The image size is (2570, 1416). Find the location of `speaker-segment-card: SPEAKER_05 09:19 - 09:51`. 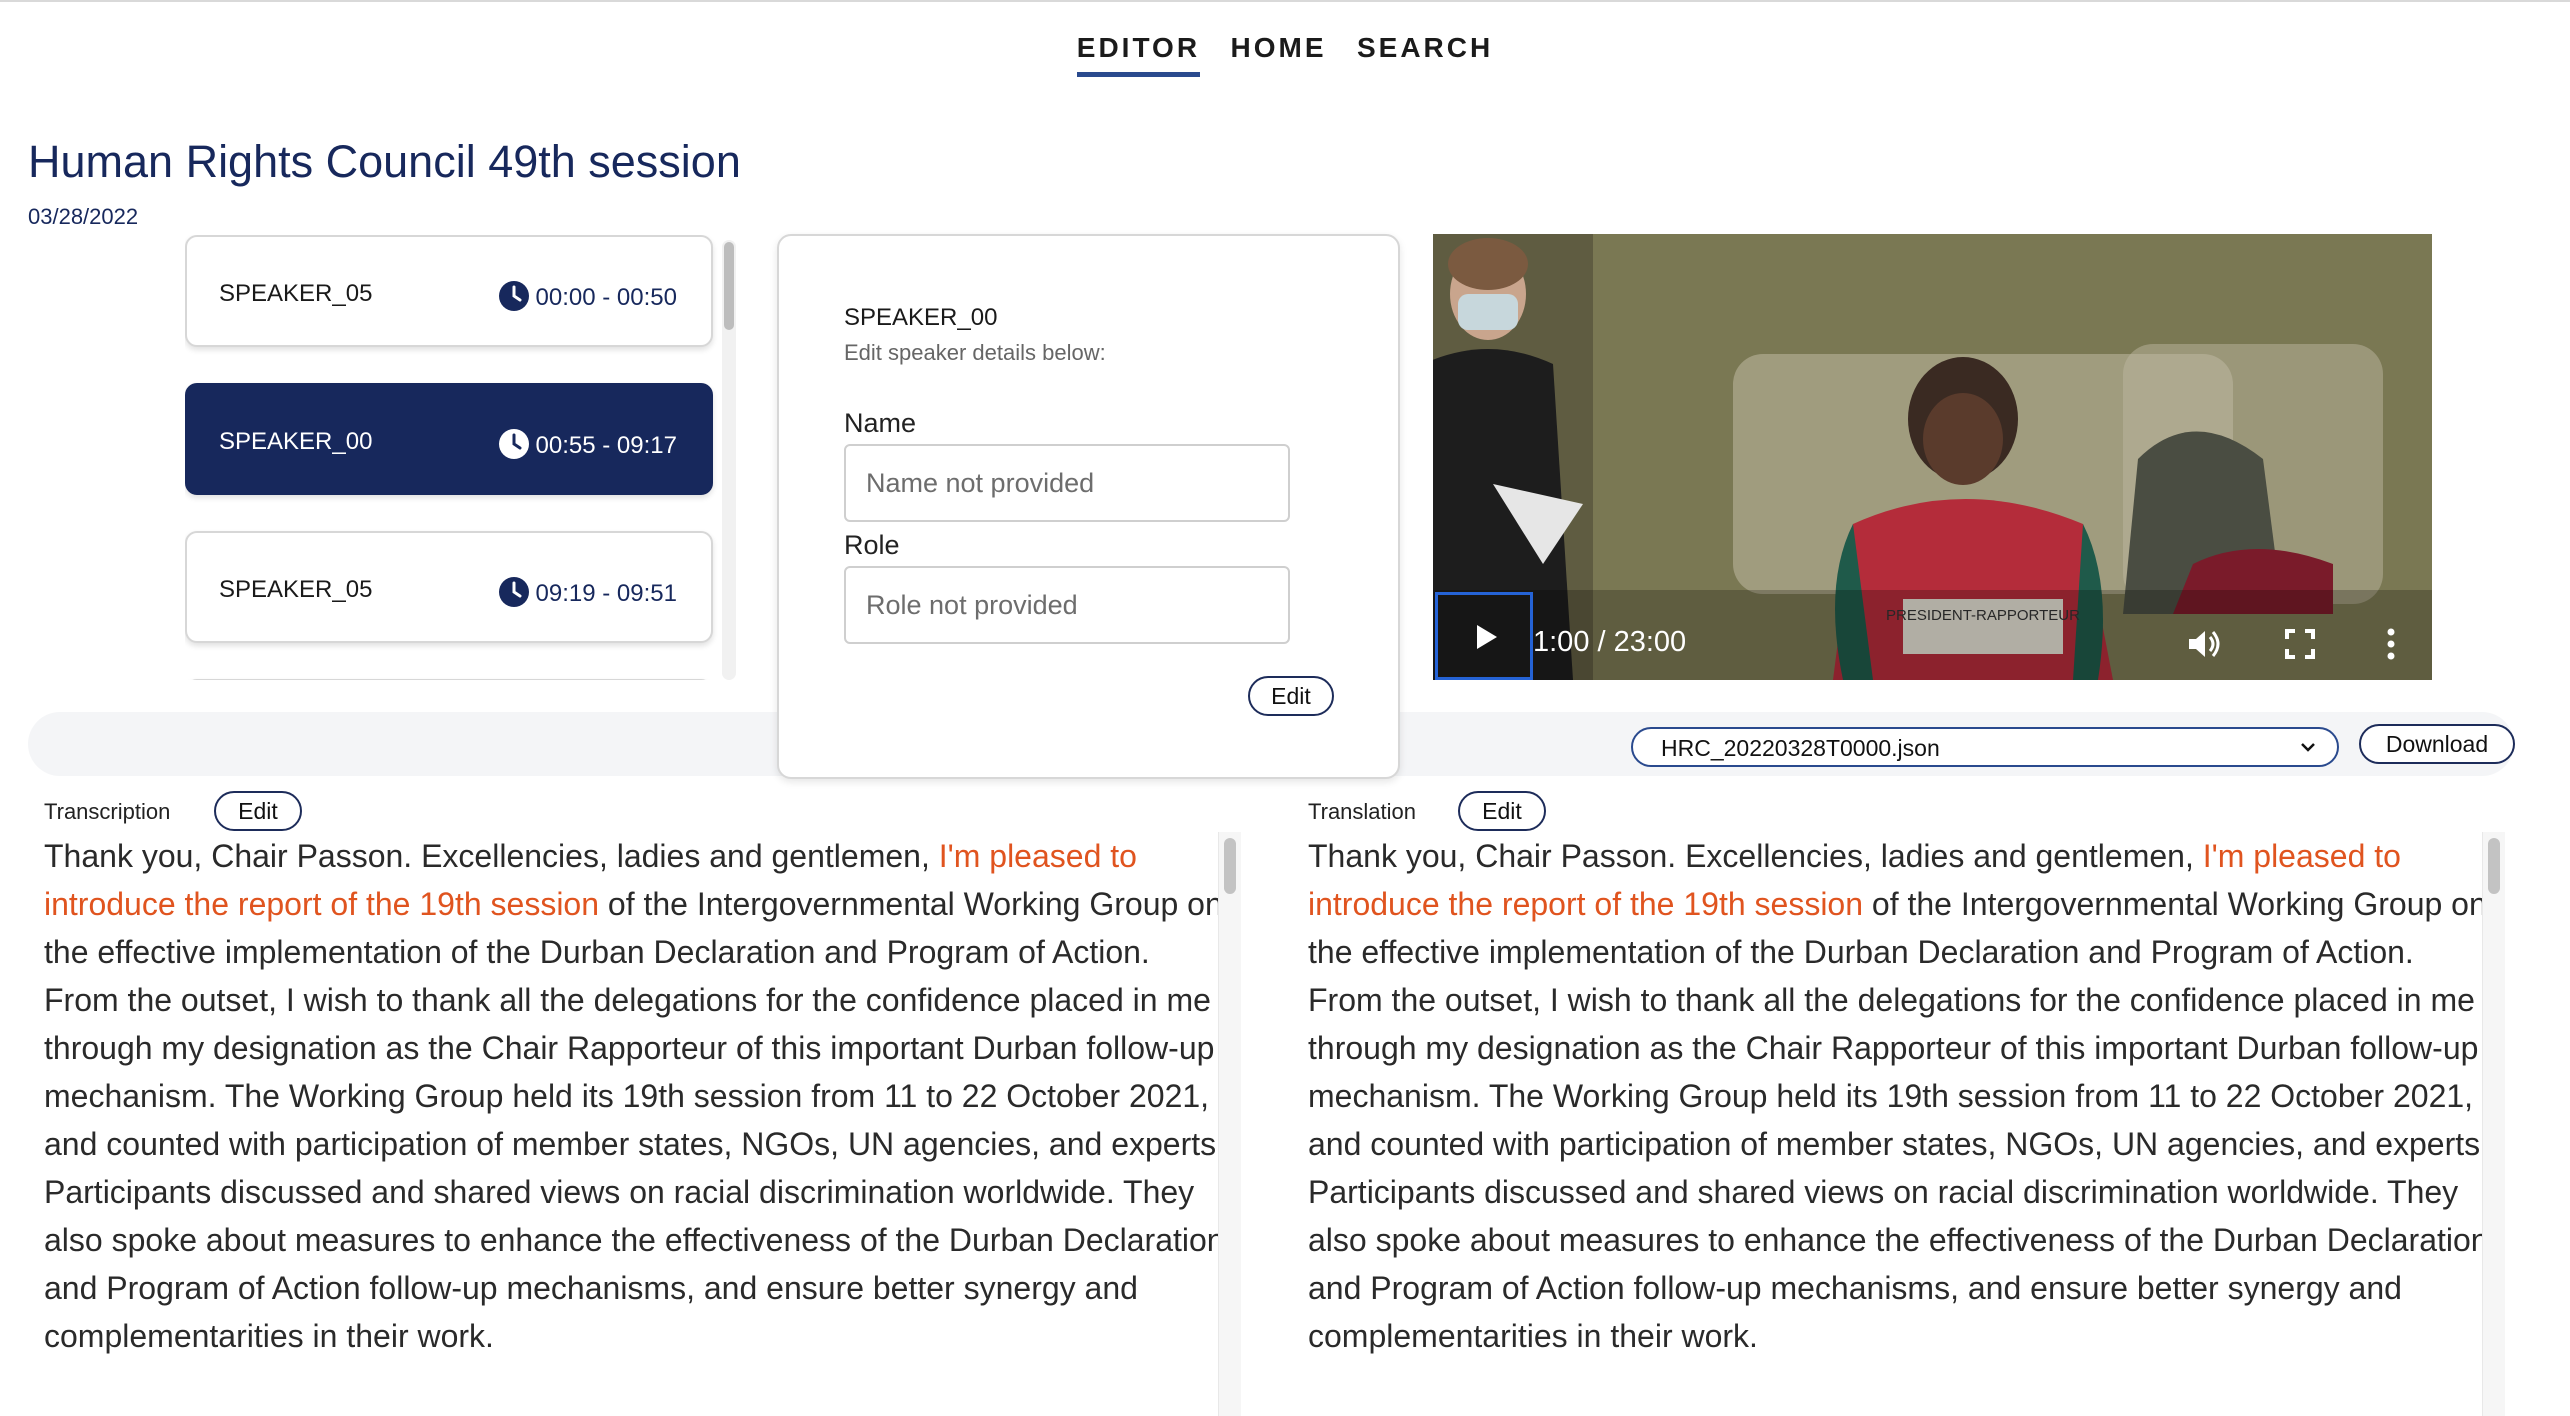

speaker-segment-card: SPEAKER_05 09:19 - 09:51 is located at coordinates (449, 587).